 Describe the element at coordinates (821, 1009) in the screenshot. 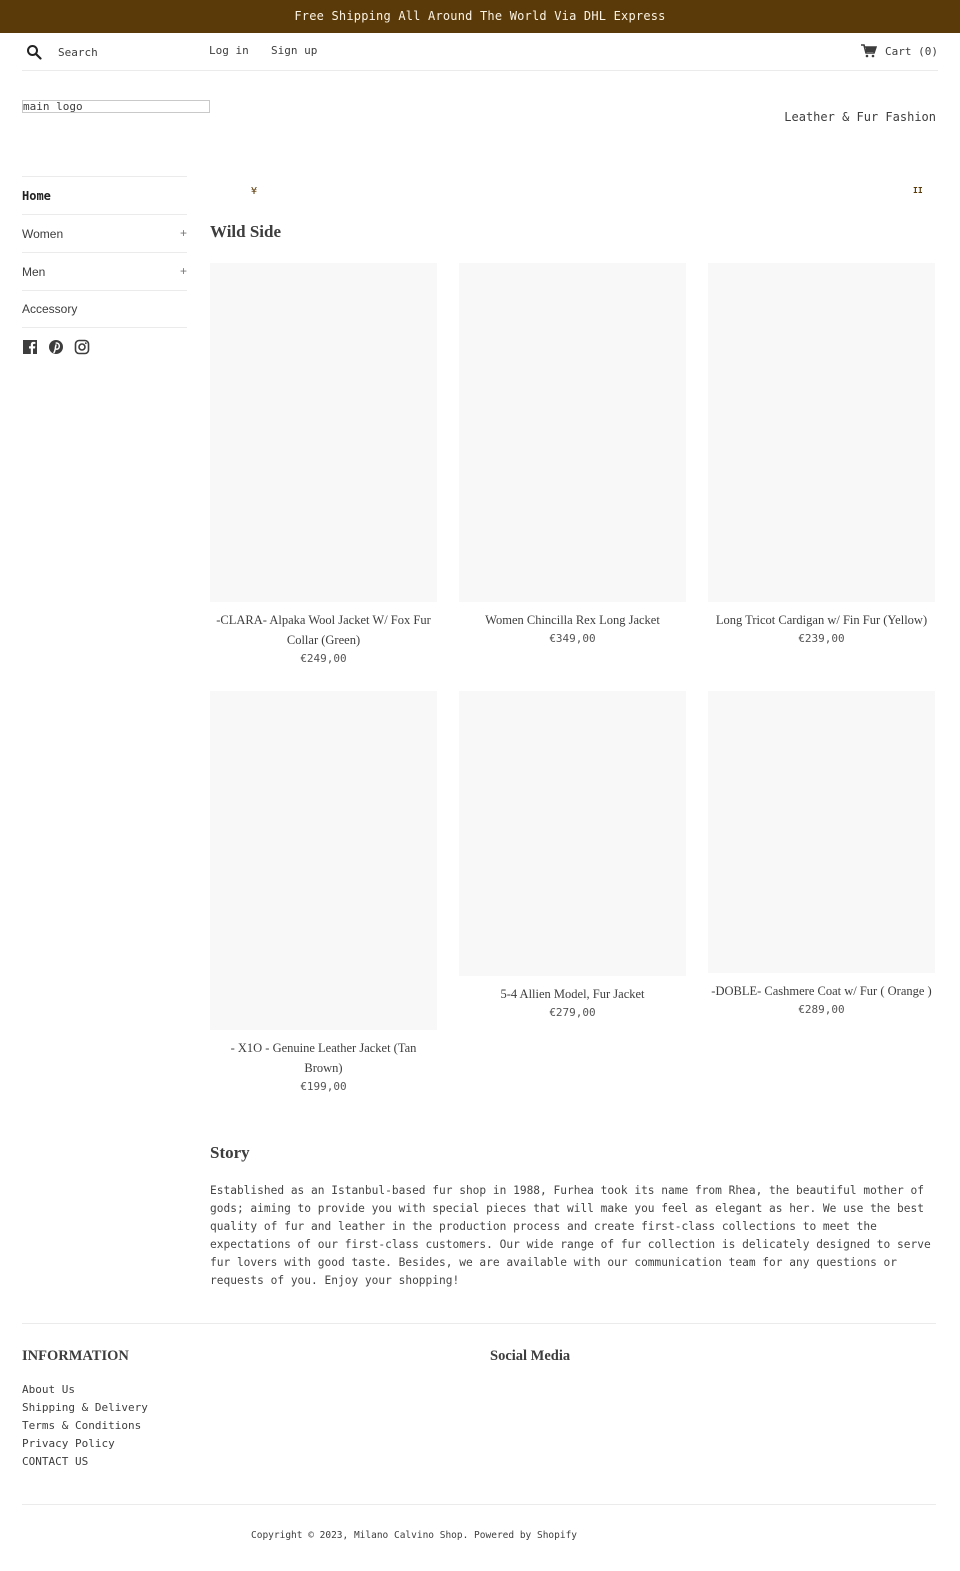

I see `product-price: €289,00` at that location.